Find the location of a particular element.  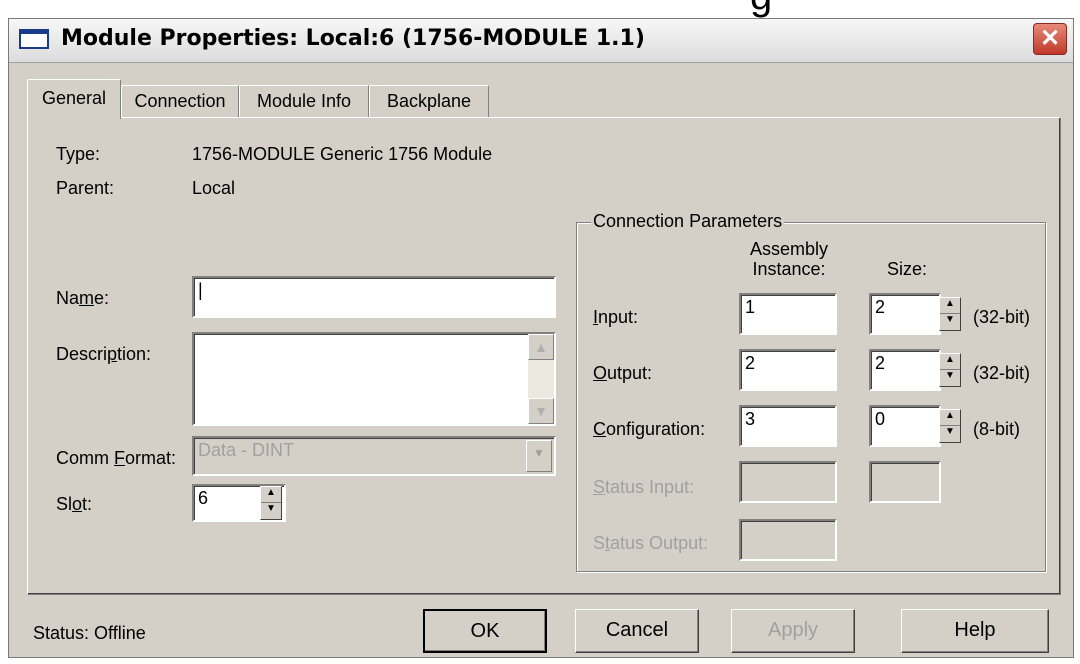

comm-format-value: Data - DINT is located at coordinates (246, 450).